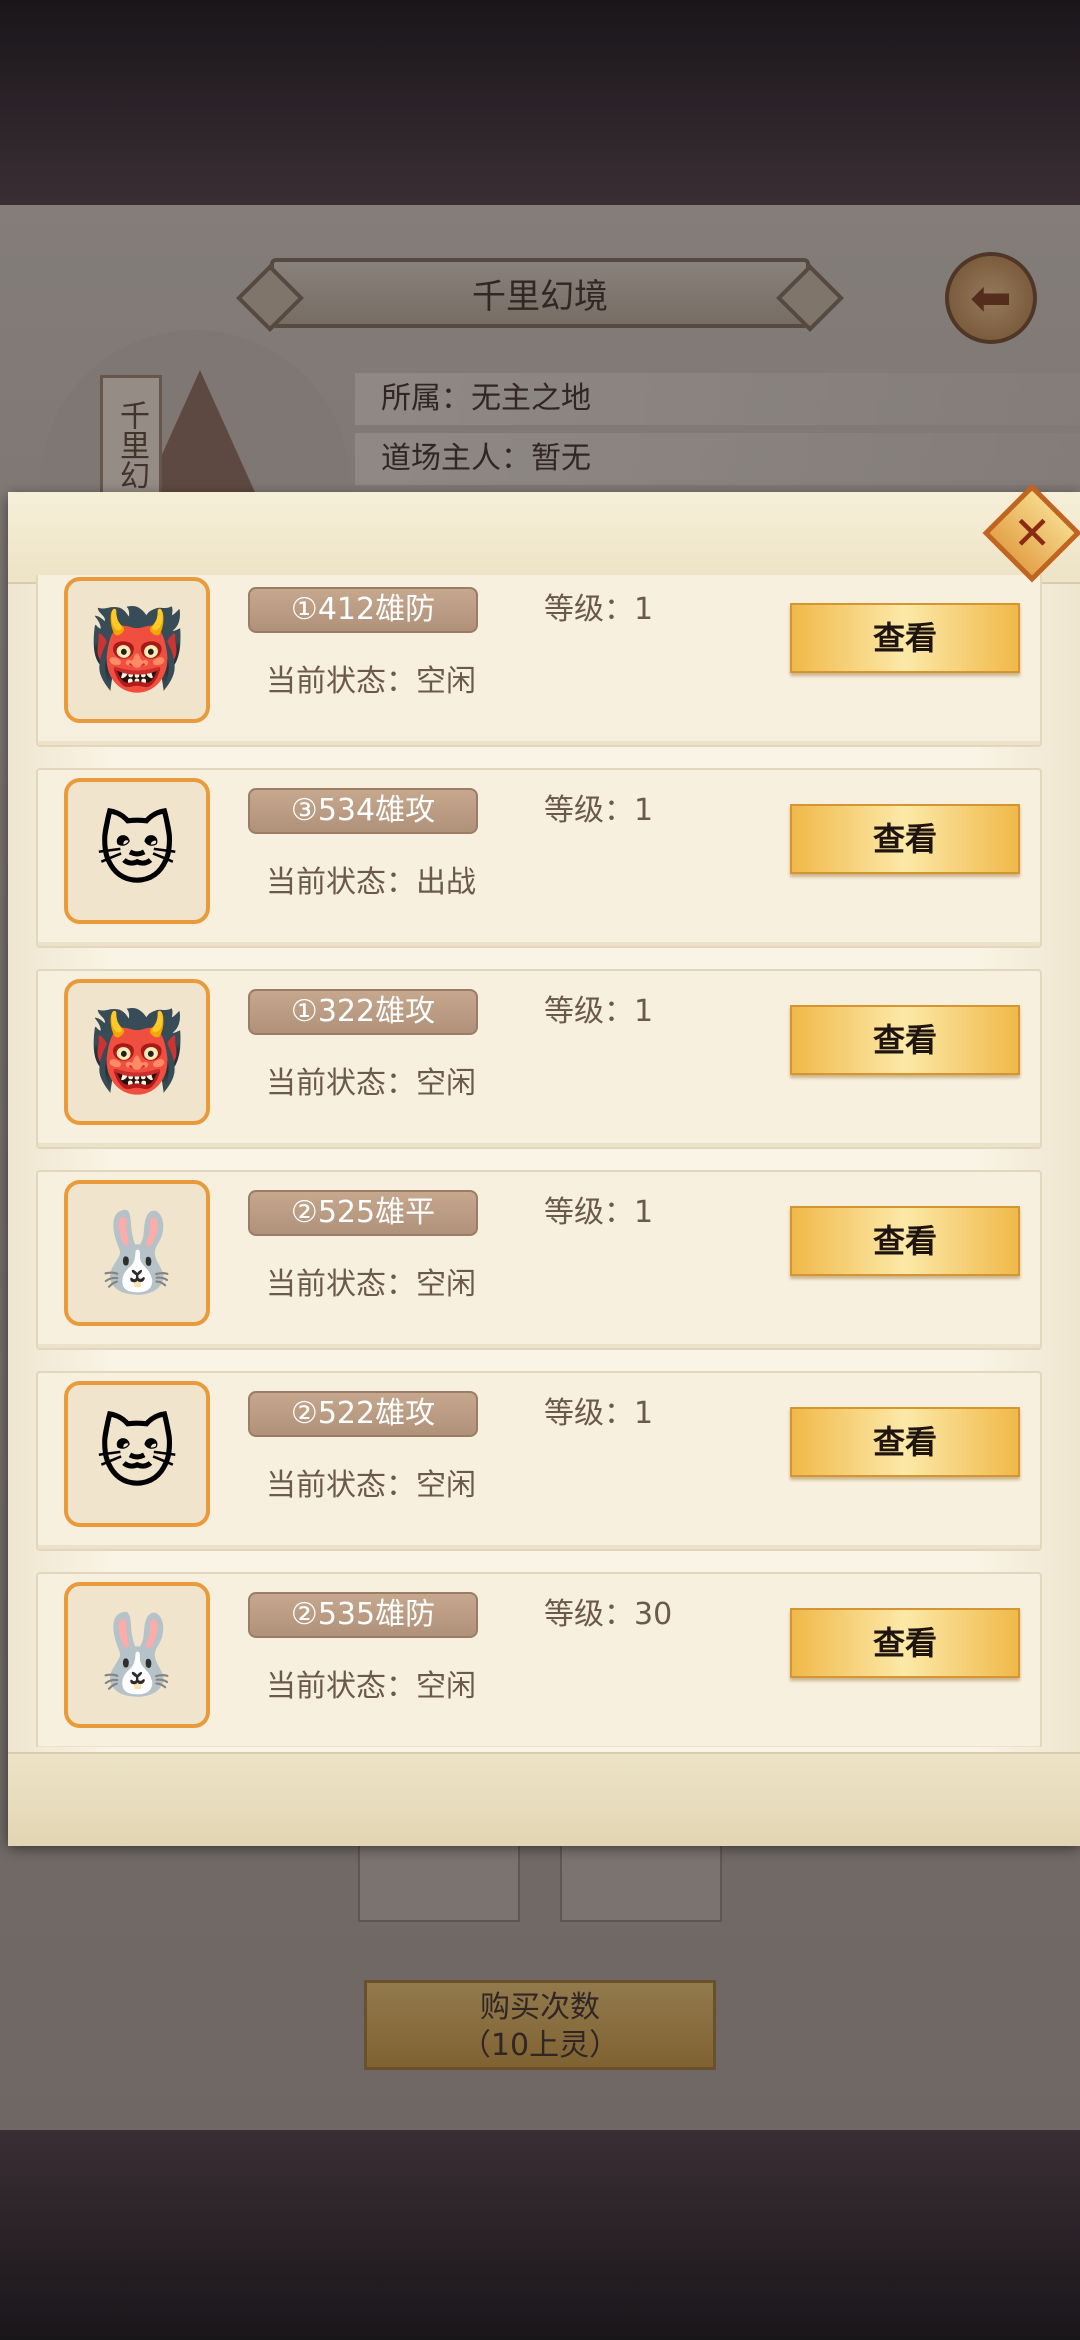  I want to click on pet-card: 👹 ①412雄防 等级：1 当前状态：空闲 查看, so click(539, 661).